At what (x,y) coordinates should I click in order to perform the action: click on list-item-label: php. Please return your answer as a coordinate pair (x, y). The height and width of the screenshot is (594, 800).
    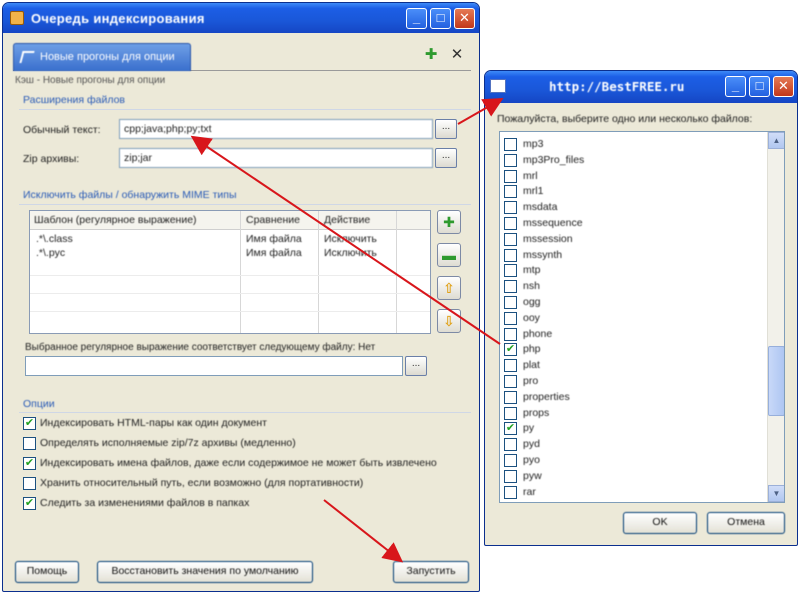
    Looking at the image, I should click on (532, 349).